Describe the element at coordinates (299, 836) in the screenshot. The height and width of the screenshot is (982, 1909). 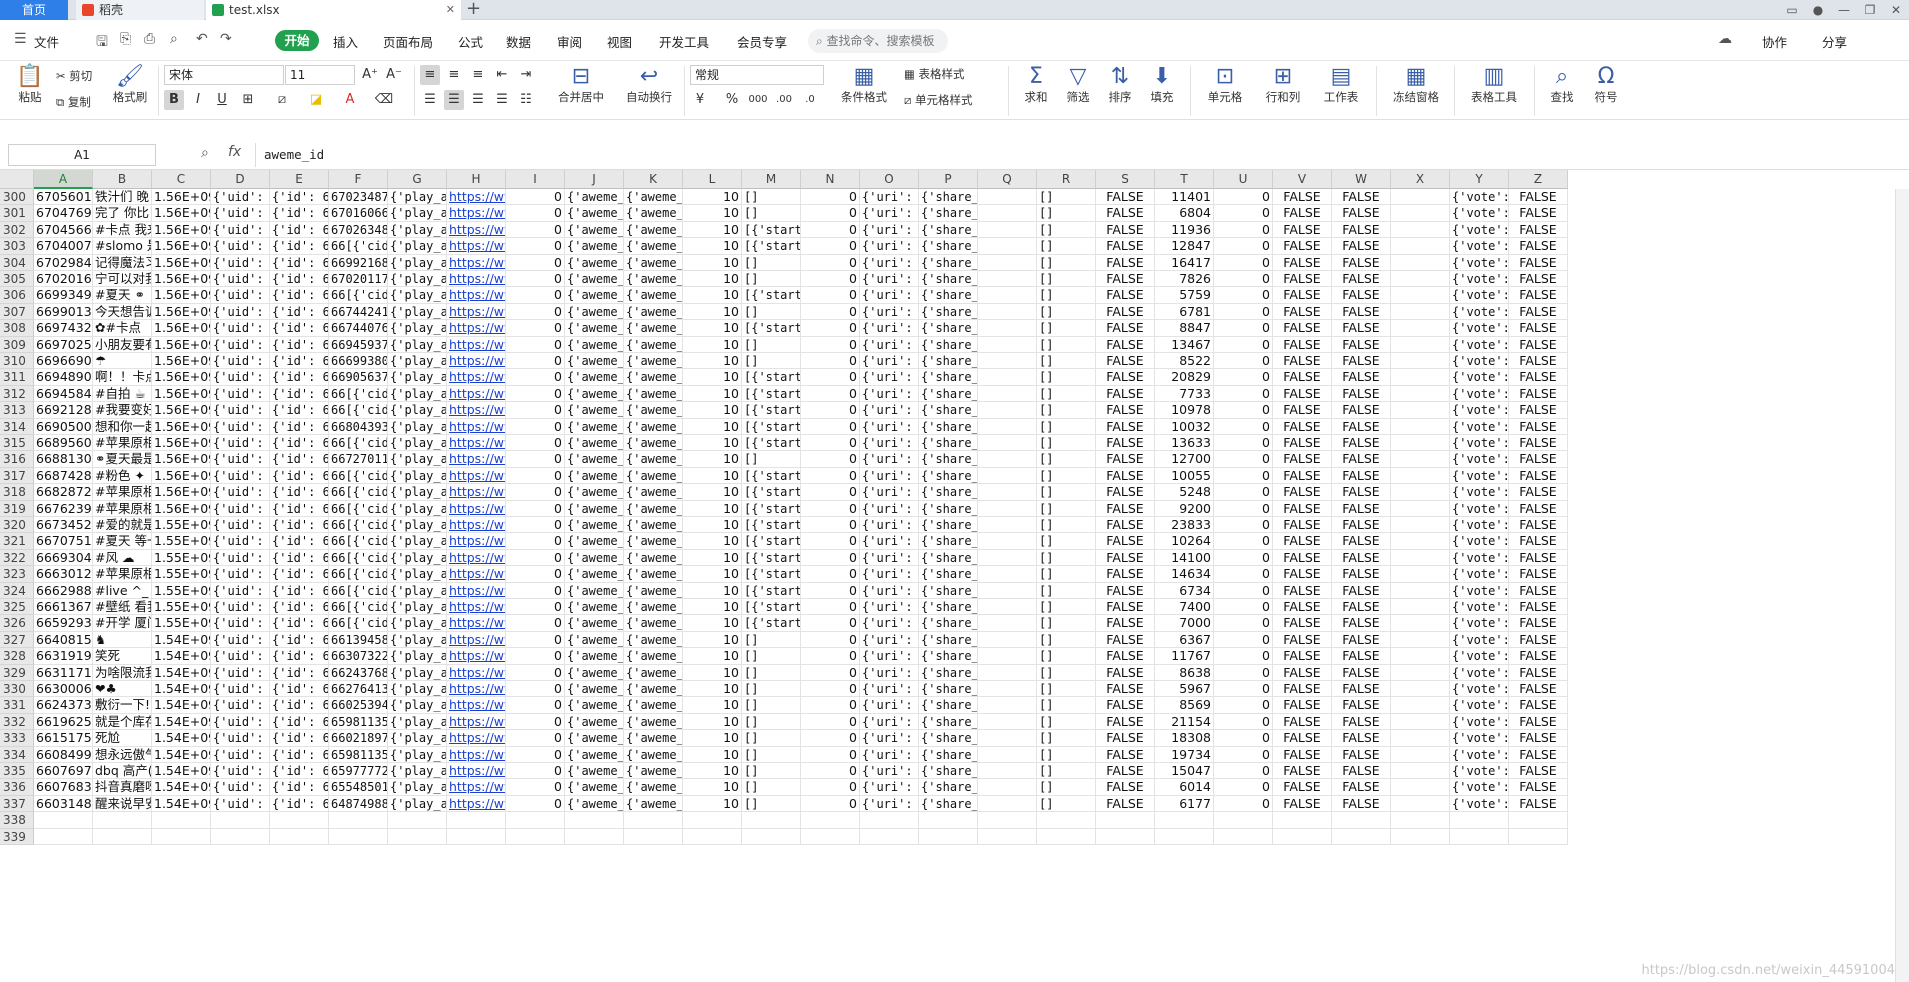
I see `cell-E` at that location.